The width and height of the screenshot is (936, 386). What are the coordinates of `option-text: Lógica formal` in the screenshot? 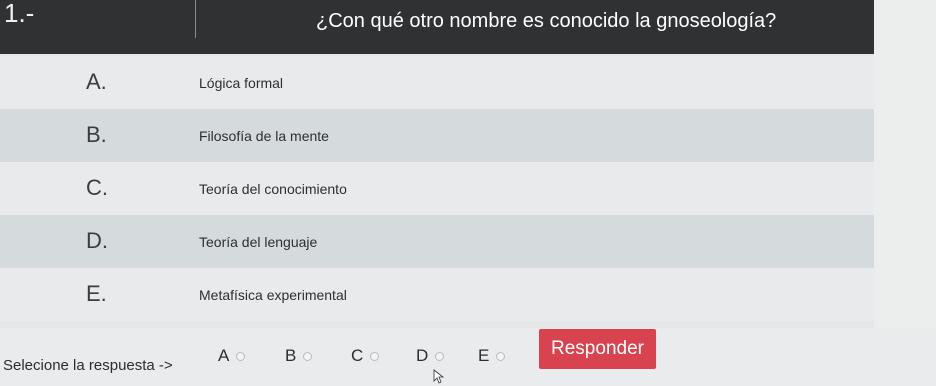 It's located at (241, 83).